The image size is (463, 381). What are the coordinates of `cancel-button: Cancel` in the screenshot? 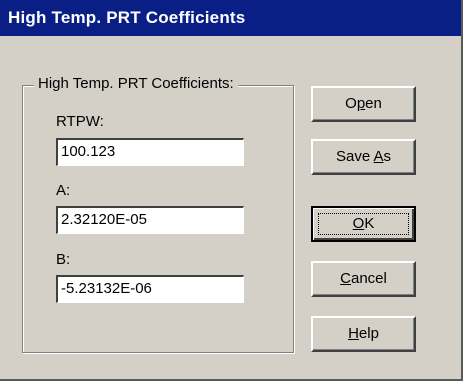 It's located at (363, 279).